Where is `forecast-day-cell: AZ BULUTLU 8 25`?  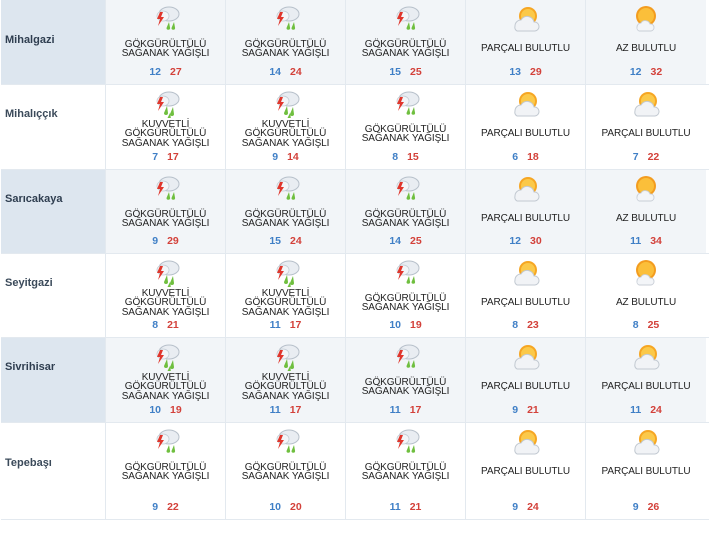 forecast-day-cell: AZ BULUTLU 8 25 is located at coordinates (646, 295).